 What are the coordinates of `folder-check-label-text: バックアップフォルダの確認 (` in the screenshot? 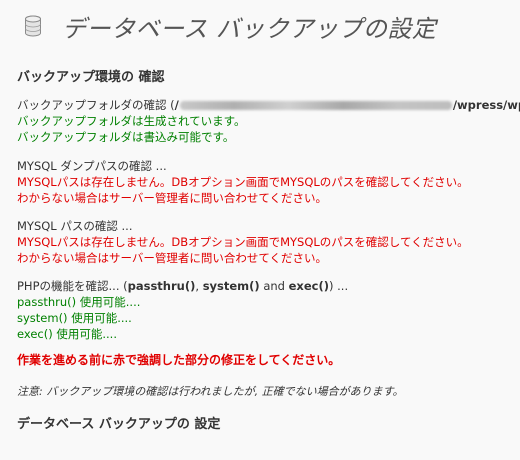 It's located at (96, 105).